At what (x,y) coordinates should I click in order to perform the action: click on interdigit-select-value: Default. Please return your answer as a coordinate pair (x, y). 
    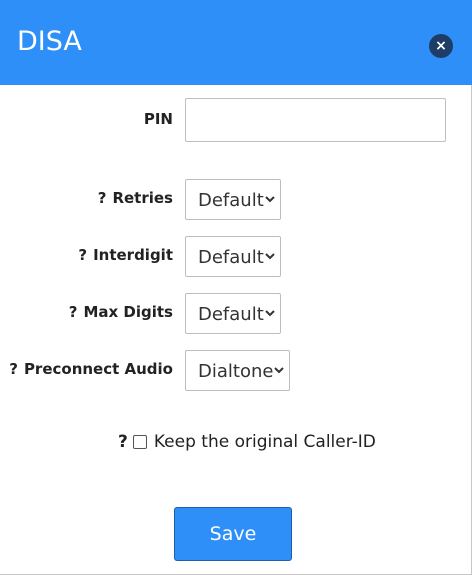
    Looking at the image, I should click on (231, 257).